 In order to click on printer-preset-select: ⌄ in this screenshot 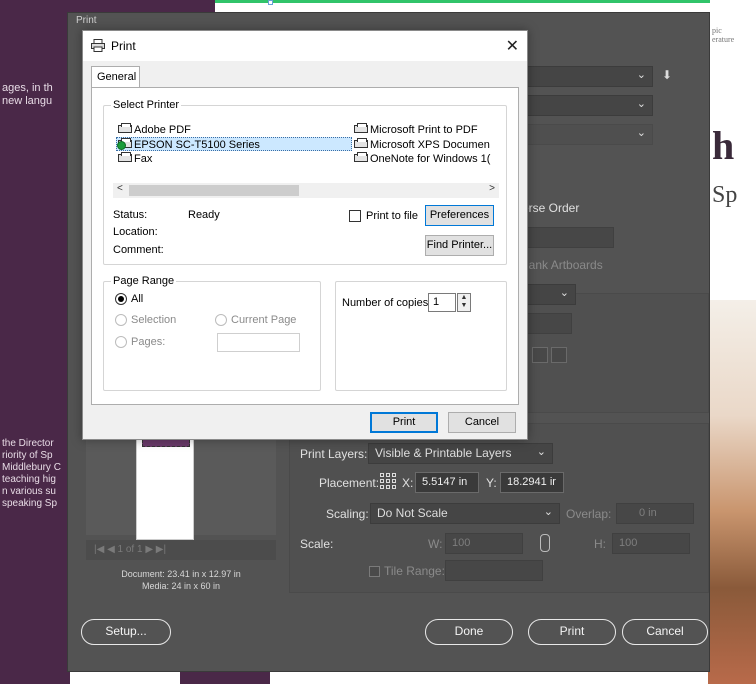, I will do `click(580, 76)`.